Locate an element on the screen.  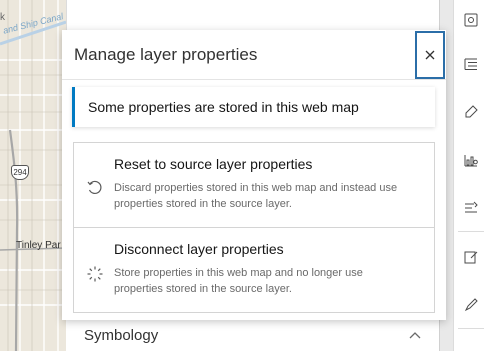
map-label: k is located at coordinates (2, 17).